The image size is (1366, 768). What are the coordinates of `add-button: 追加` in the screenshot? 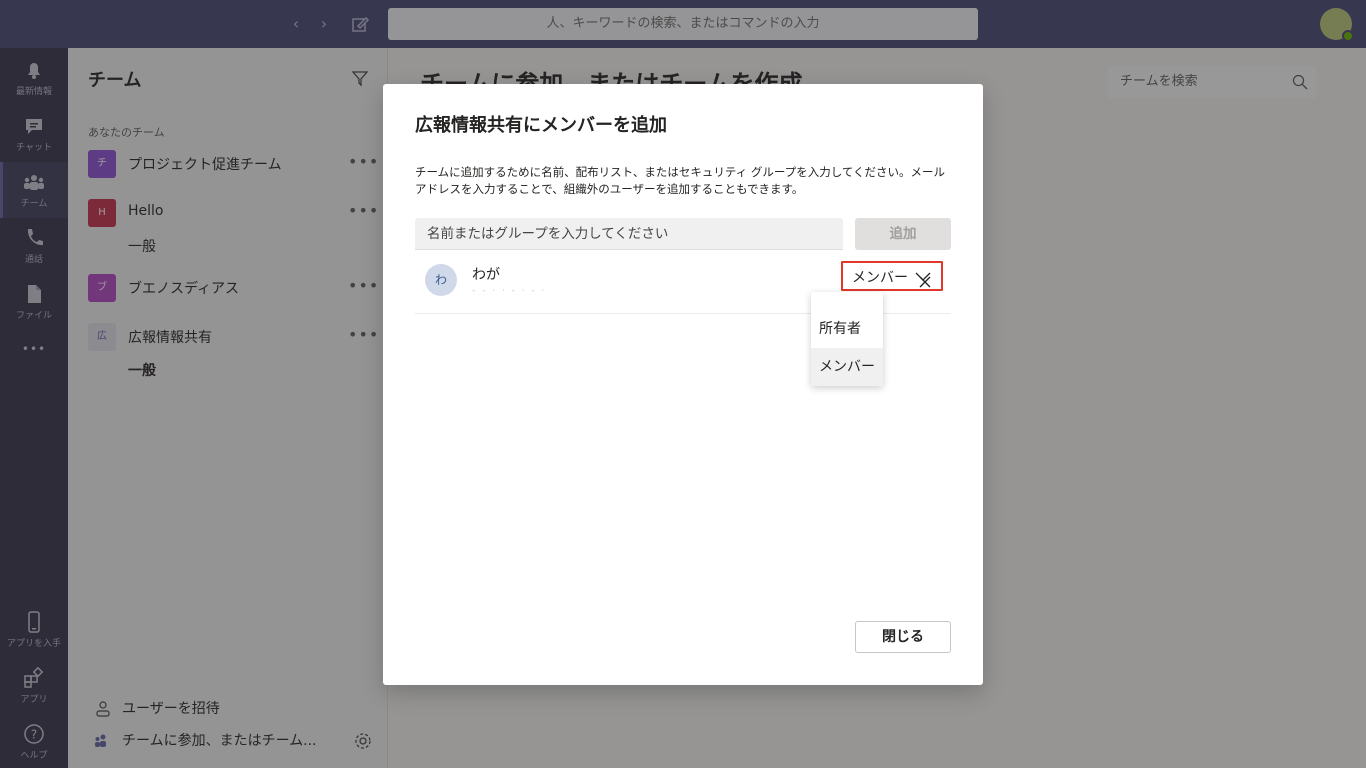 It's located at (903, 234).